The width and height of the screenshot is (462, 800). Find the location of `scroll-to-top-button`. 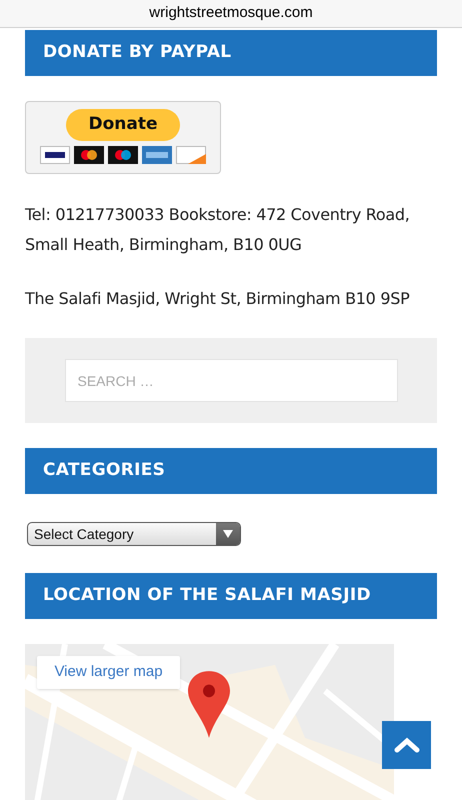

scroll-to-top-button is located at coordinates (406, 745).